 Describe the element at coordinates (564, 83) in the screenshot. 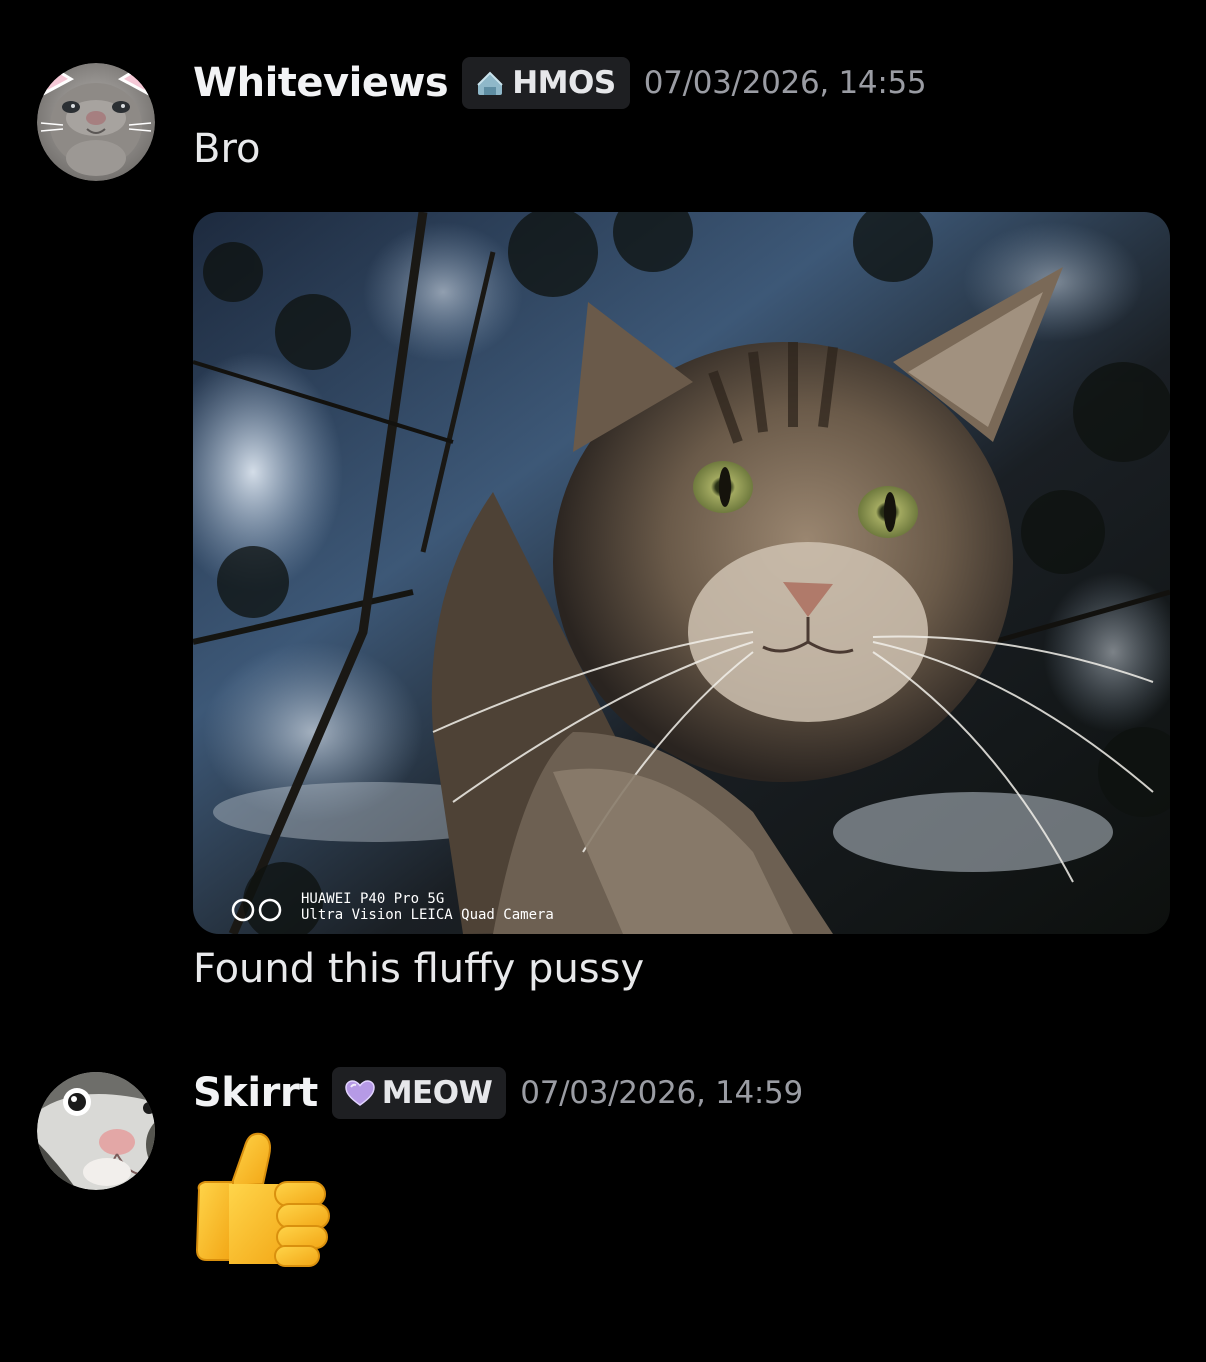

I see `role-tag-label: HMOS` at that location.